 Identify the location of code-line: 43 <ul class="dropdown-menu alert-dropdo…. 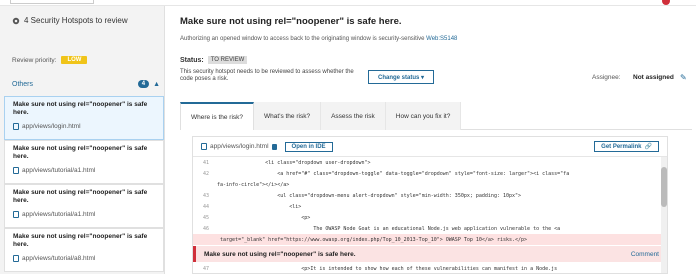
(362, 195).